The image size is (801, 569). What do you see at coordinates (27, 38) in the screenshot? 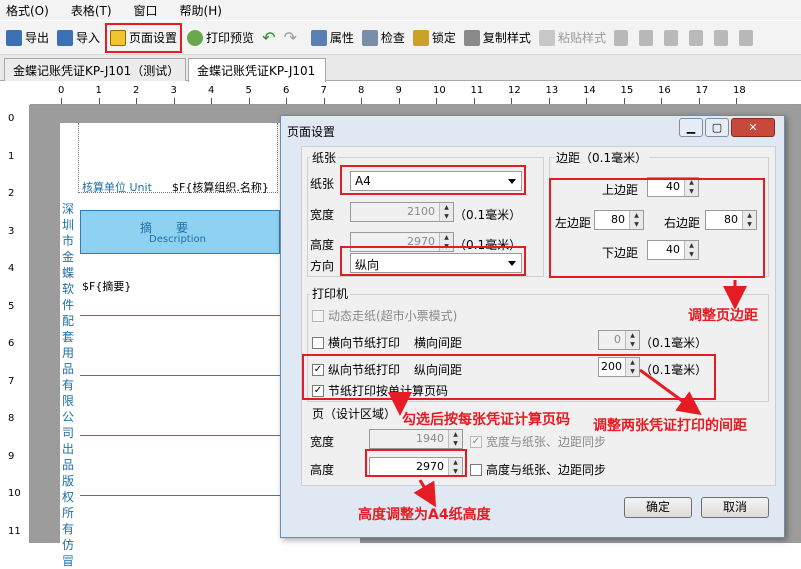
I see `export-button: 导出` at bounding box center [27, 38].